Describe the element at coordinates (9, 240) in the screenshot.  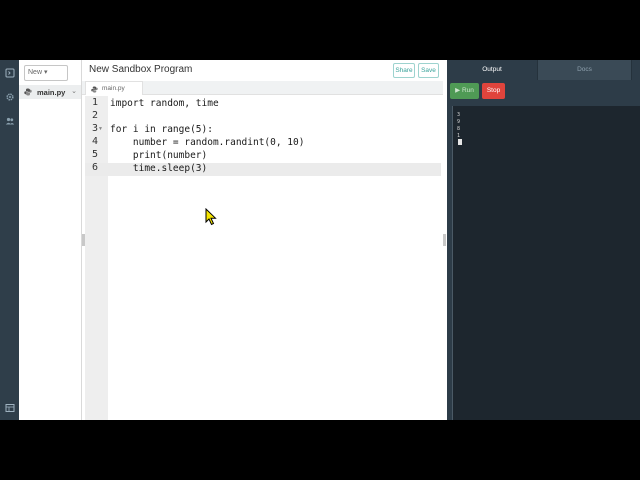
I see `icon-rail` at that location.